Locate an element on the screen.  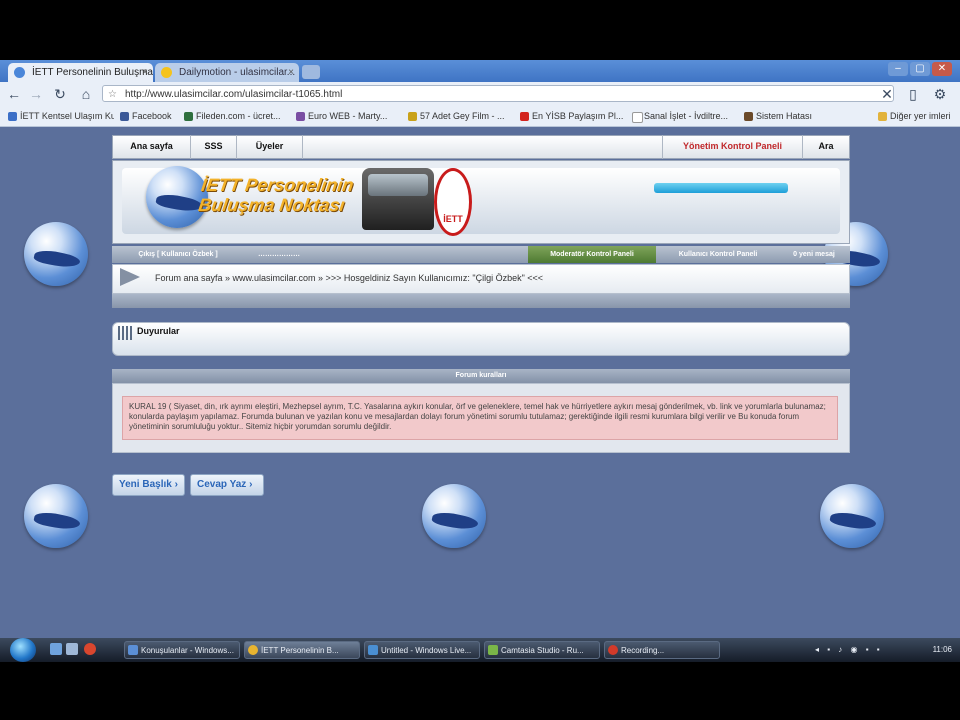
browser-tab-active: İETT Personelinin Buluşma... × is located at coordinates (80, 72).